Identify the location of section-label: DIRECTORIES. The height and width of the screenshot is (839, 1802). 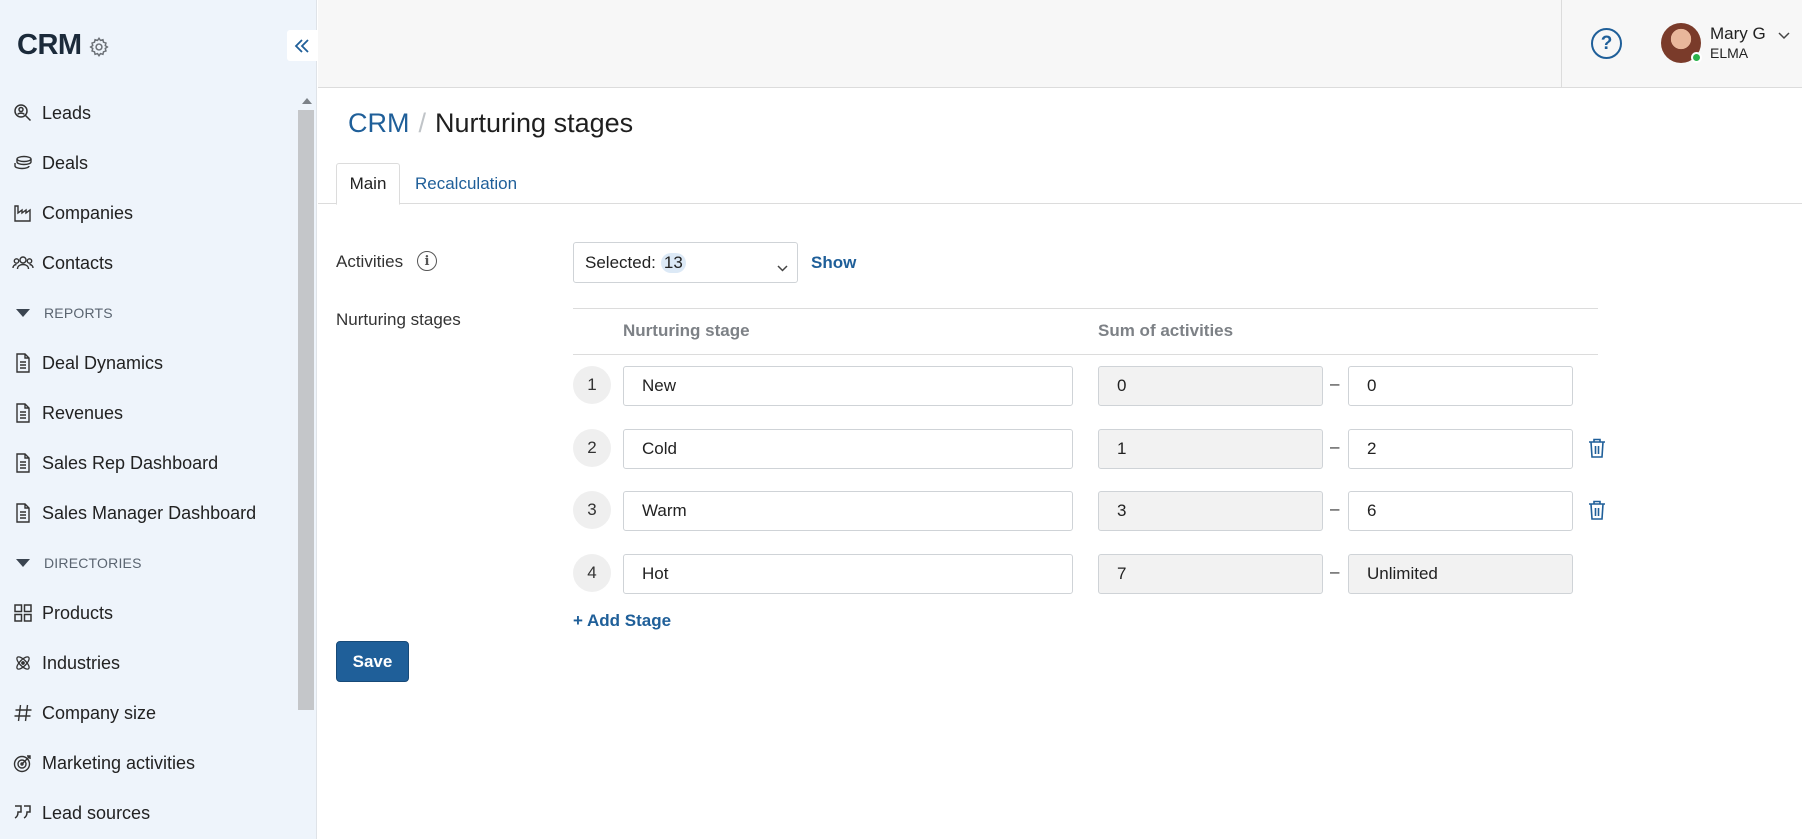
(93, 563).